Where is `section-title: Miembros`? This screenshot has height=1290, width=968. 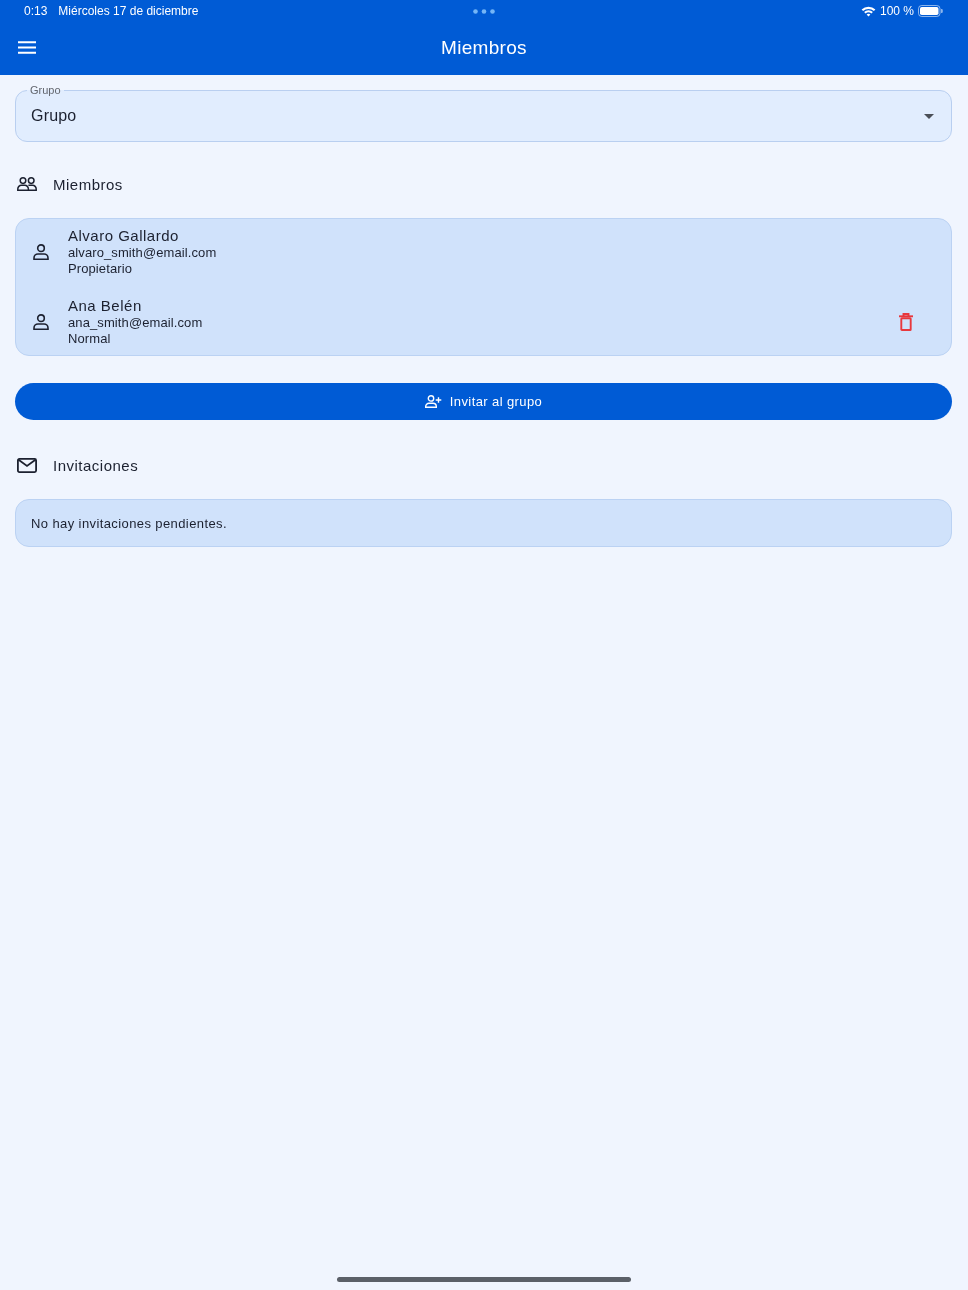
section-title: Miembros is located at coordinates (88, 184).